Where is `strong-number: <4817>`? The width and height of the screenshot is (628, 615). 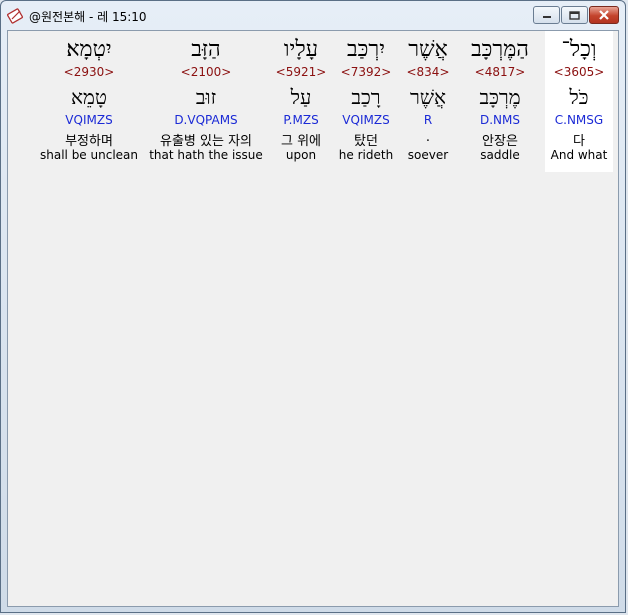
strong-number: <4817> is located at coordinates (500, 72).